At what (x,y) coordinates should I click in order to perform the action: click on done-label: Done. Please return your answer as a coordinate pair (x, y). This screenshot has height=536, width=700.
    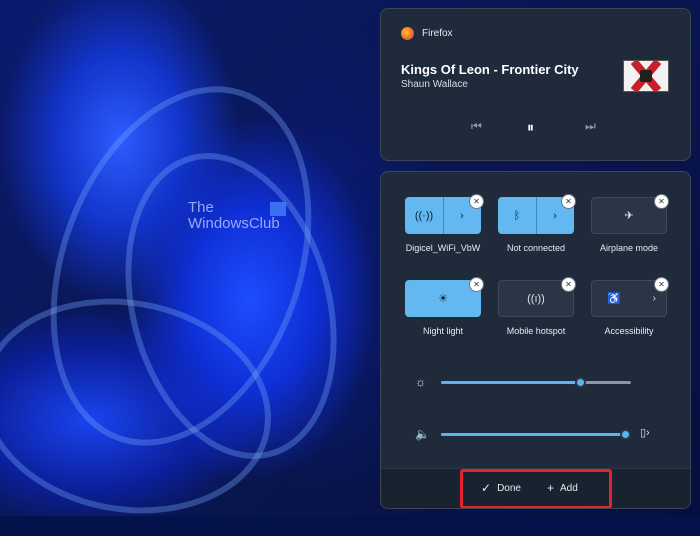
    Looking at the image, I should click on (509, 488).